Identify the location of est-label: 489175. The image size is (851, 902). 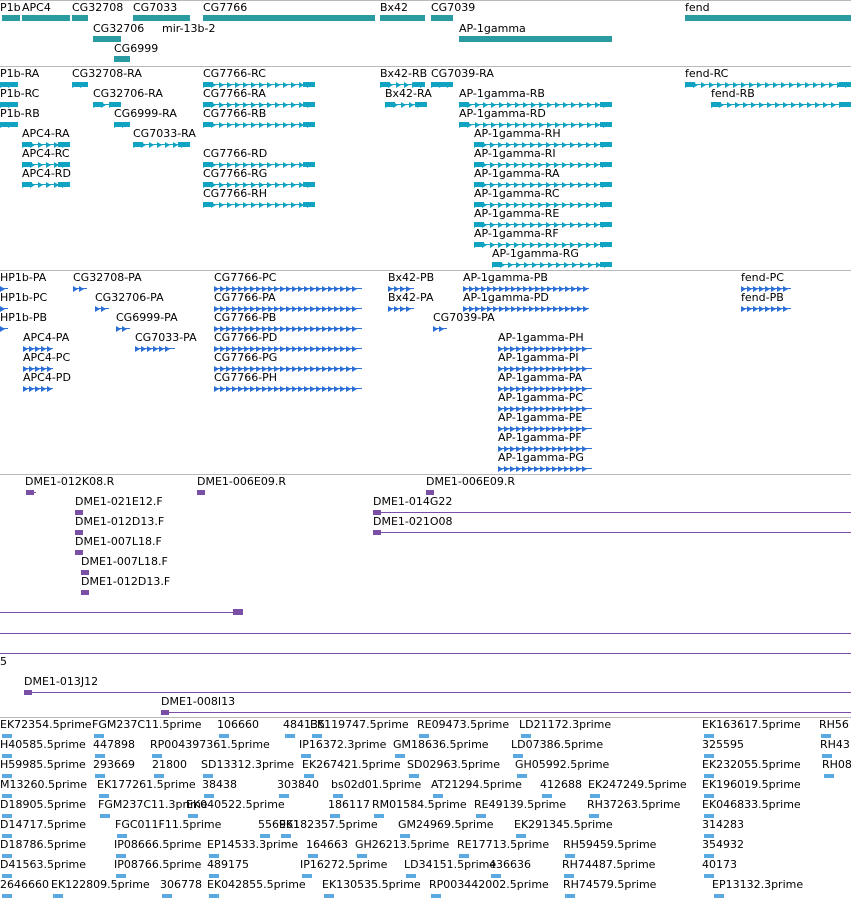
(228, 865).